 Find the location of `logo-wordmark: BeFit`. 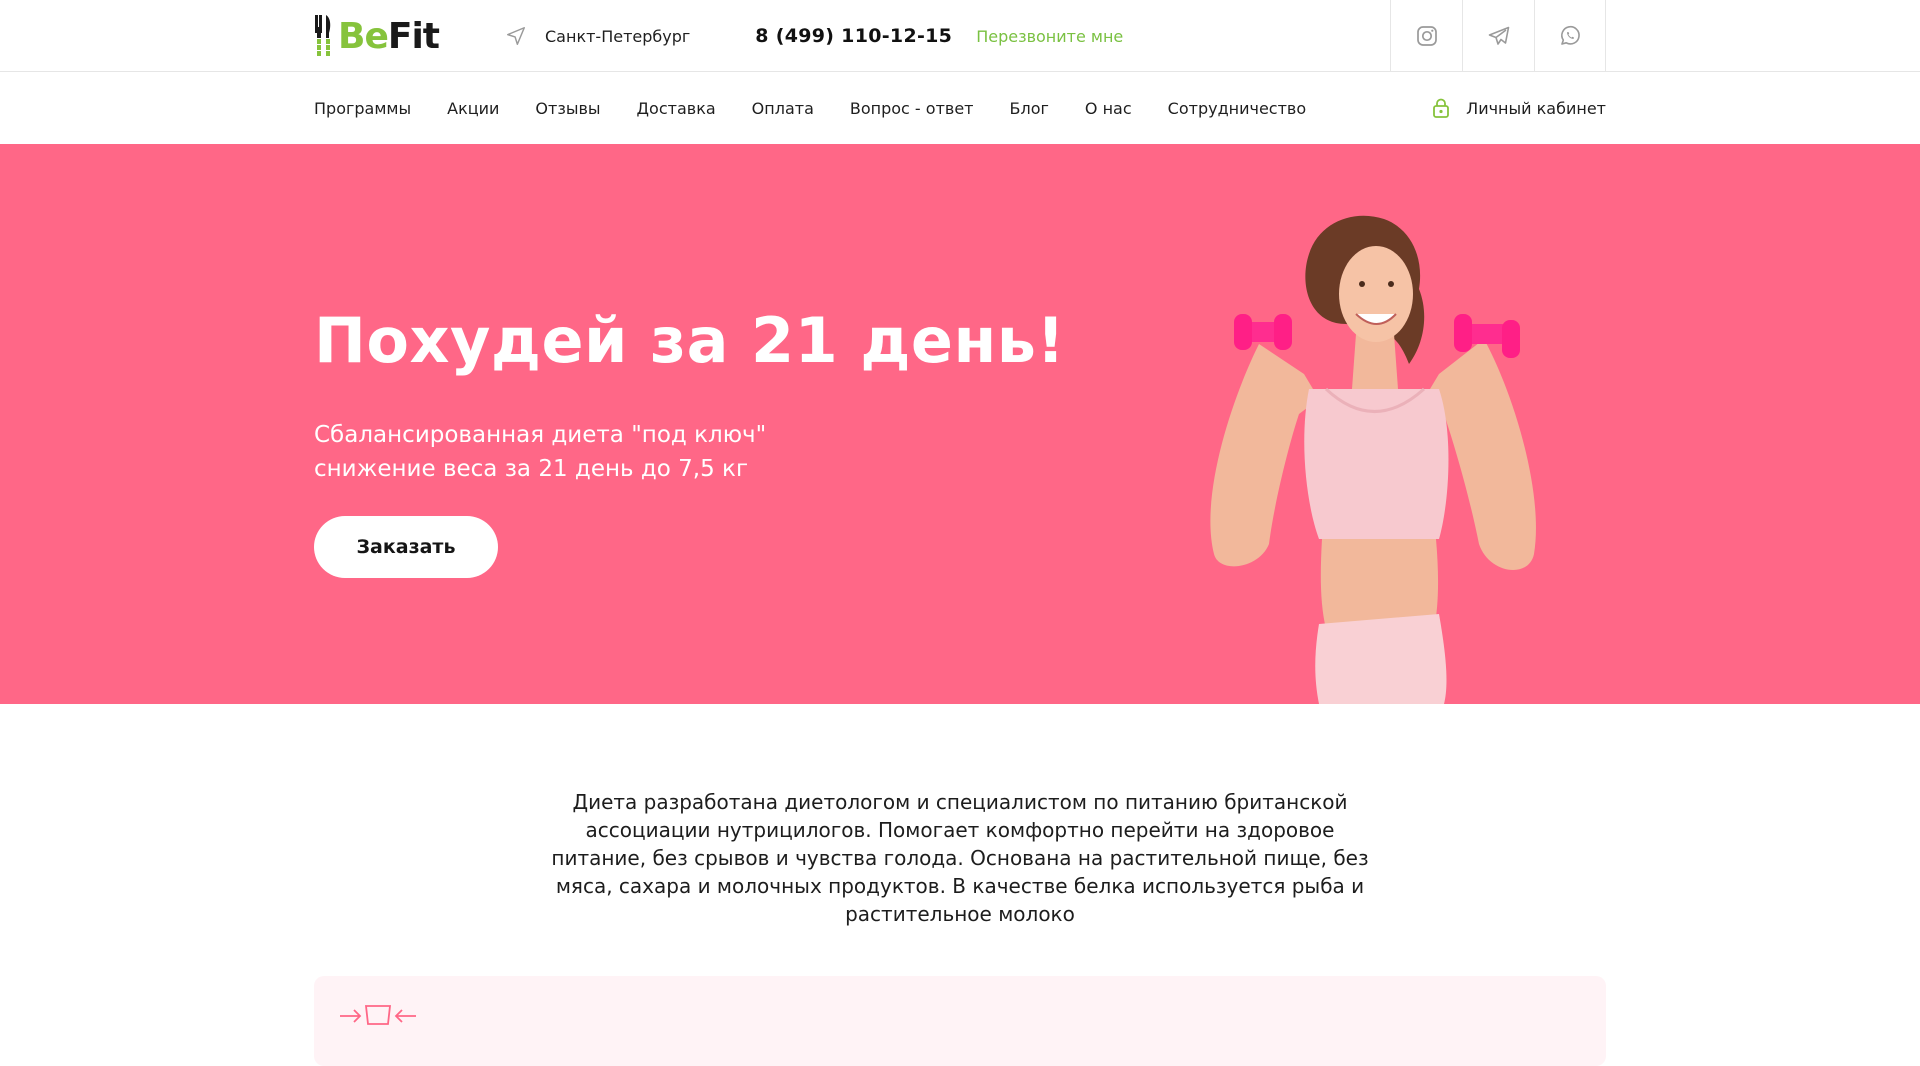

logo-wordmark: BeFit is located at coordinates (389, 36).